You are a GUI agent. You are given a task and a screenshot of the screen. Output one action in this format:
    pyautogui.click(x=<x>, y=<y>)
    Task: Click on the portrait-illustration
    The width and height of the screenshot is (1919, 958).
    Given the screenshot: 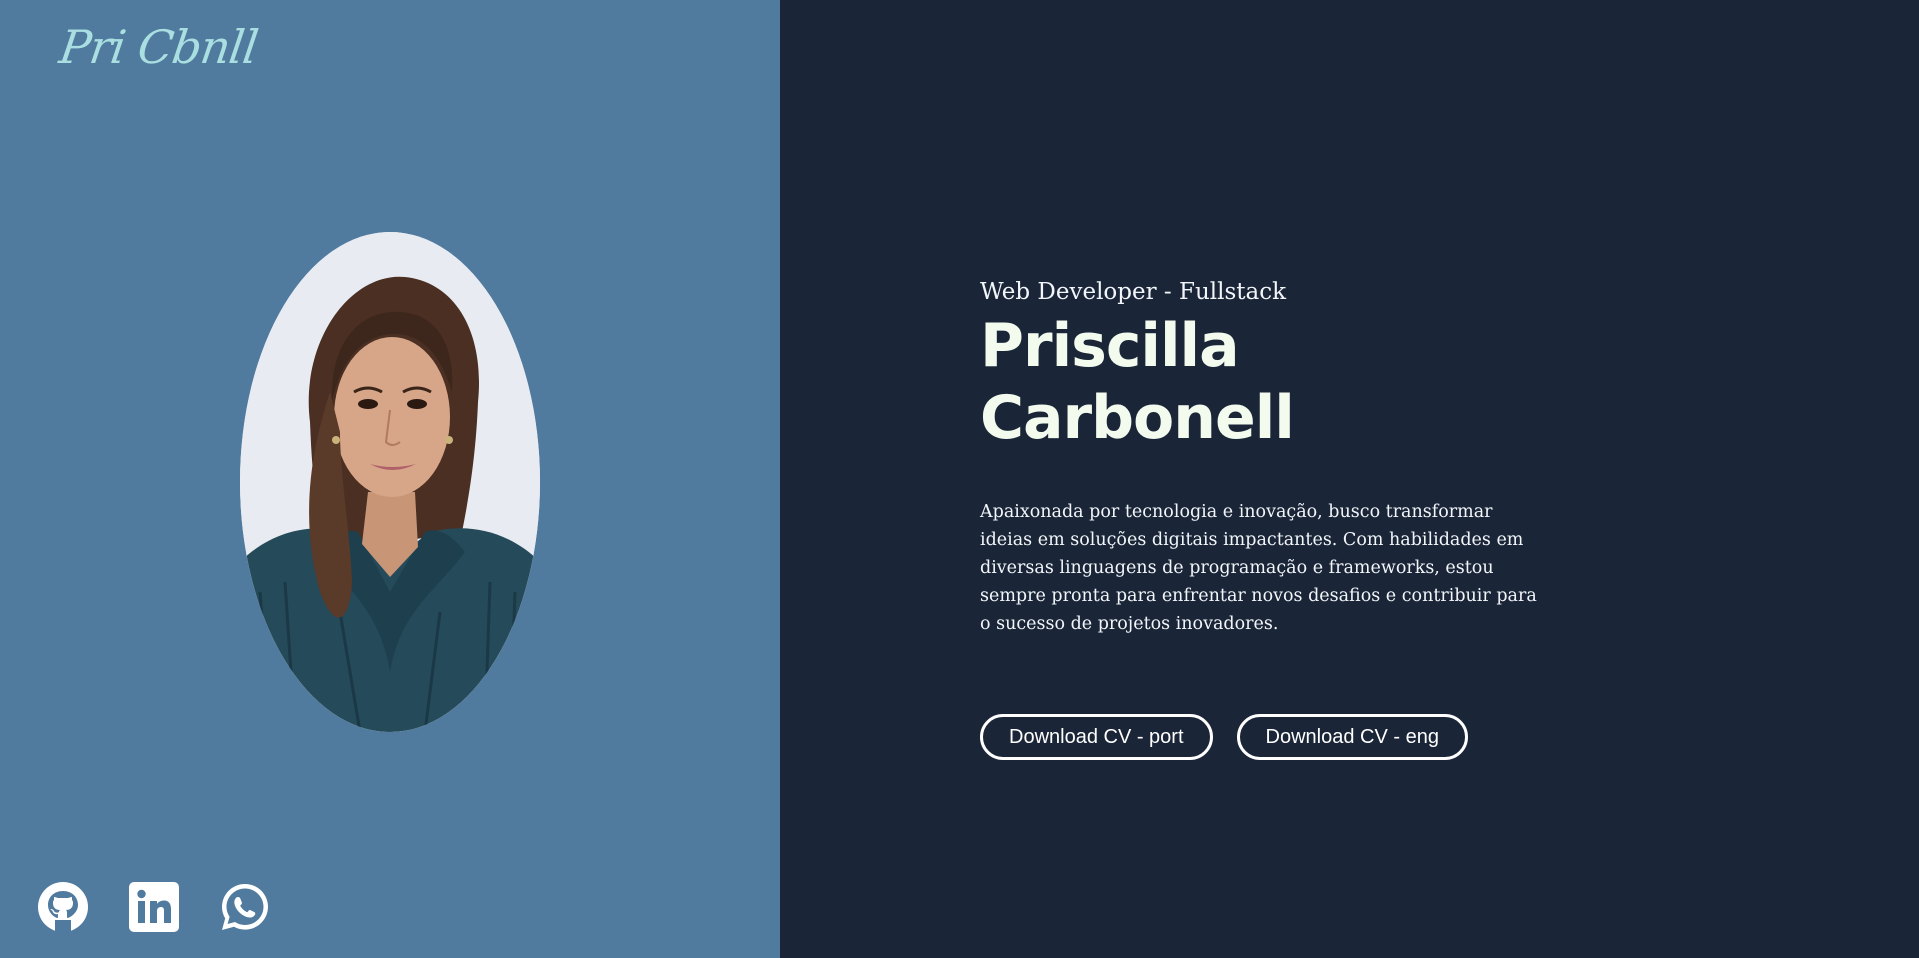 What is the action you would take?
    pyautogui.click(x=390, y=482)
    